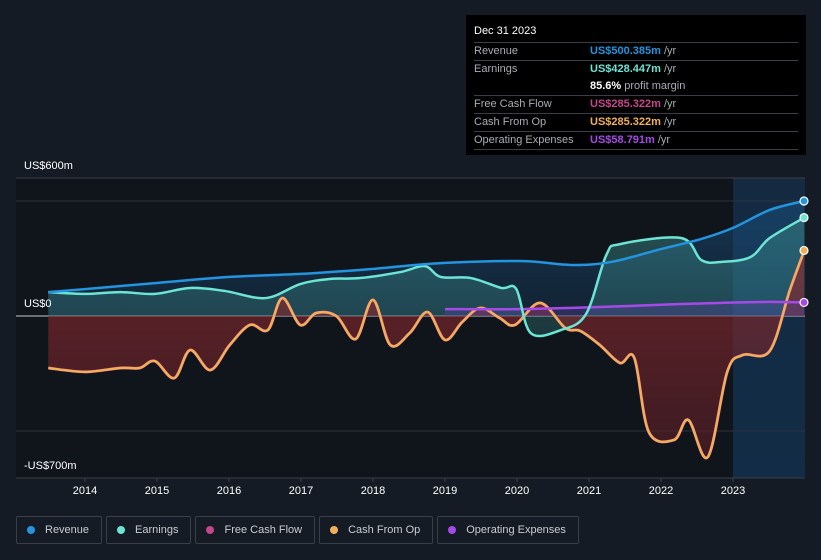  I want to click on tooltip-date: Dec 31 2023, so click(505, 31).